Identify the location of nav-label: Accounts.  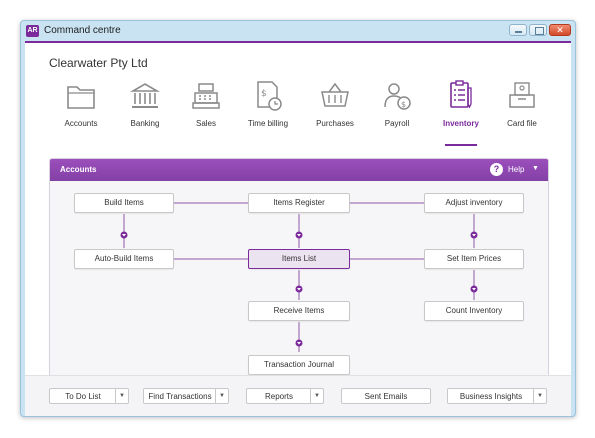
(81, 123).